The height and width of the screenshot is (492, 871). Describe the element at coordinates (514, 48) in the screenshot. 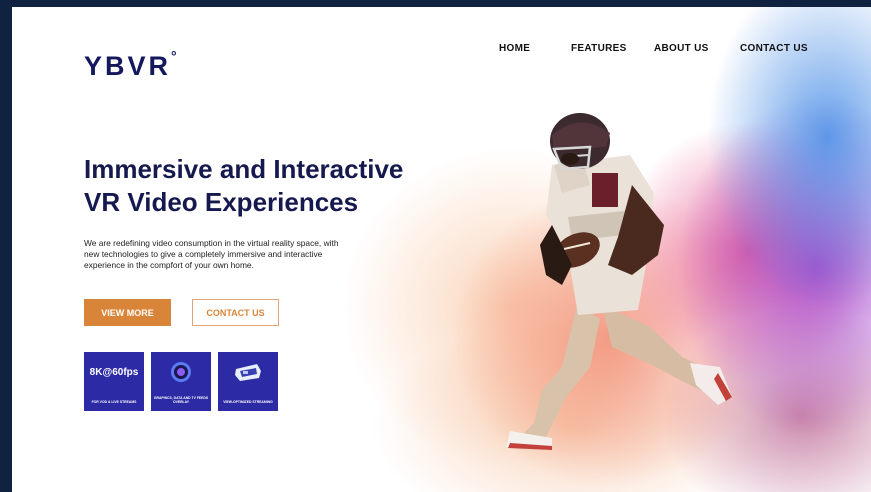

I see `nav-home: HOME` at that location.